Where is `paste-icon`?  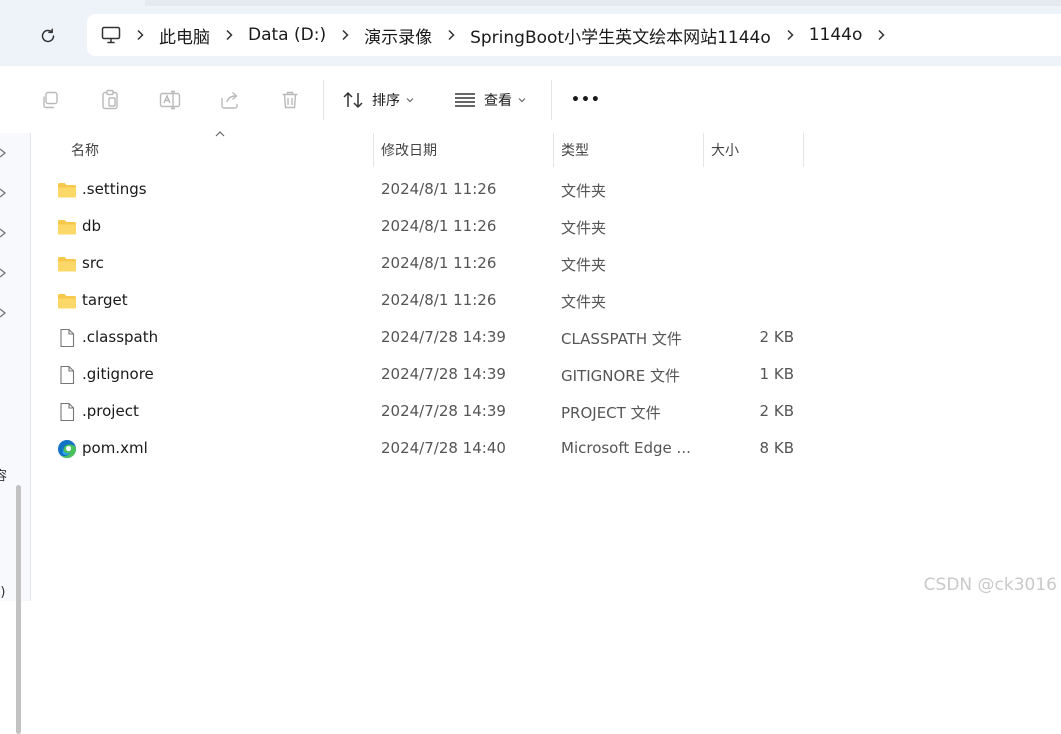 paste-icon is located at coordinates (110, 99).